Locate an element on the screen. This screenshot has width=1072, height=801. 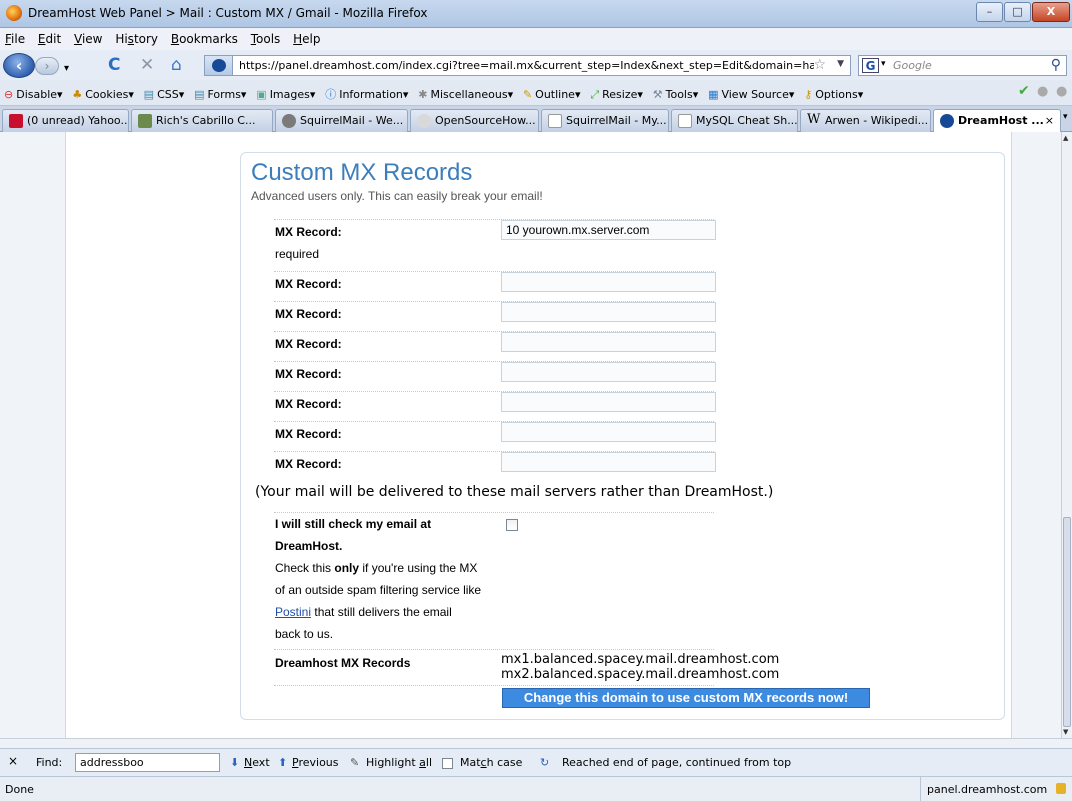
required-label: required is located at coordinates (297, 254).